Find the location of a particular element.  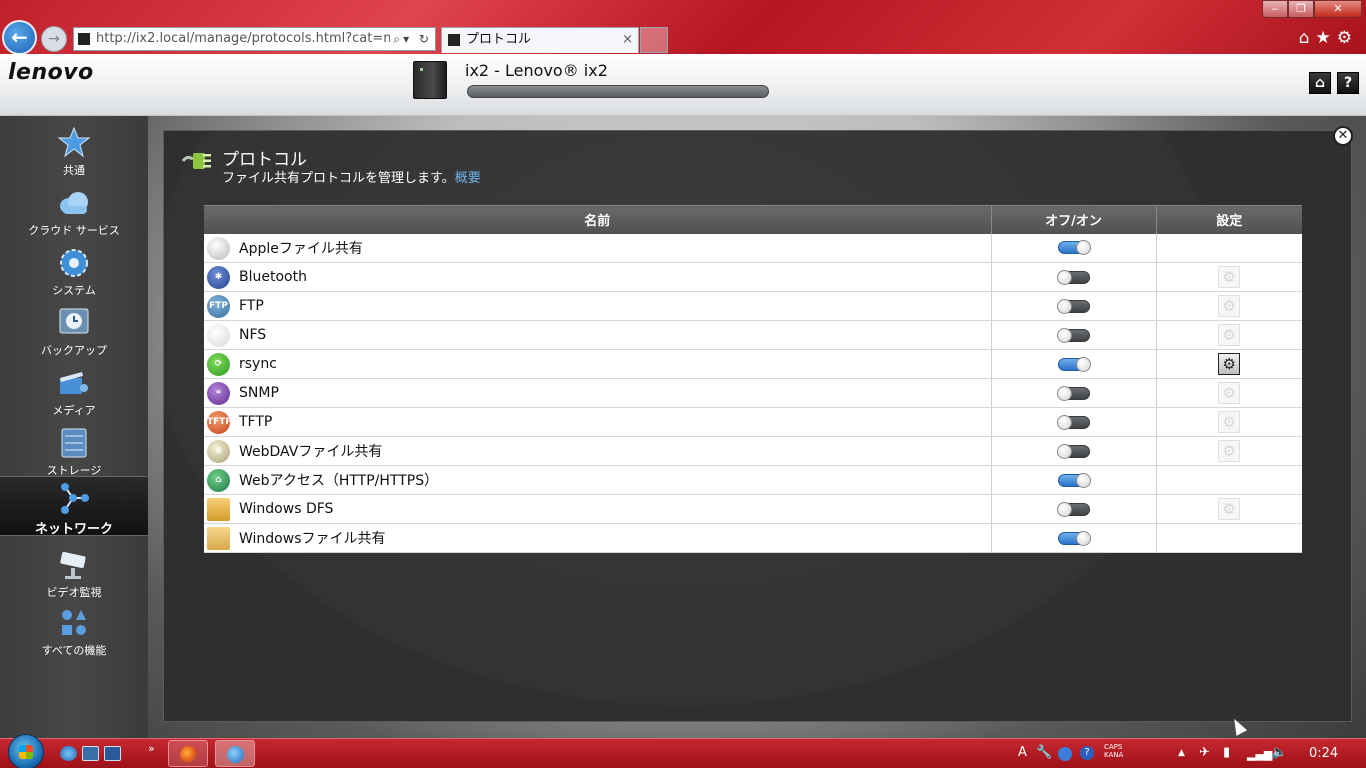

protocol-name: Bluetooth is located at coordinates (273, 277).